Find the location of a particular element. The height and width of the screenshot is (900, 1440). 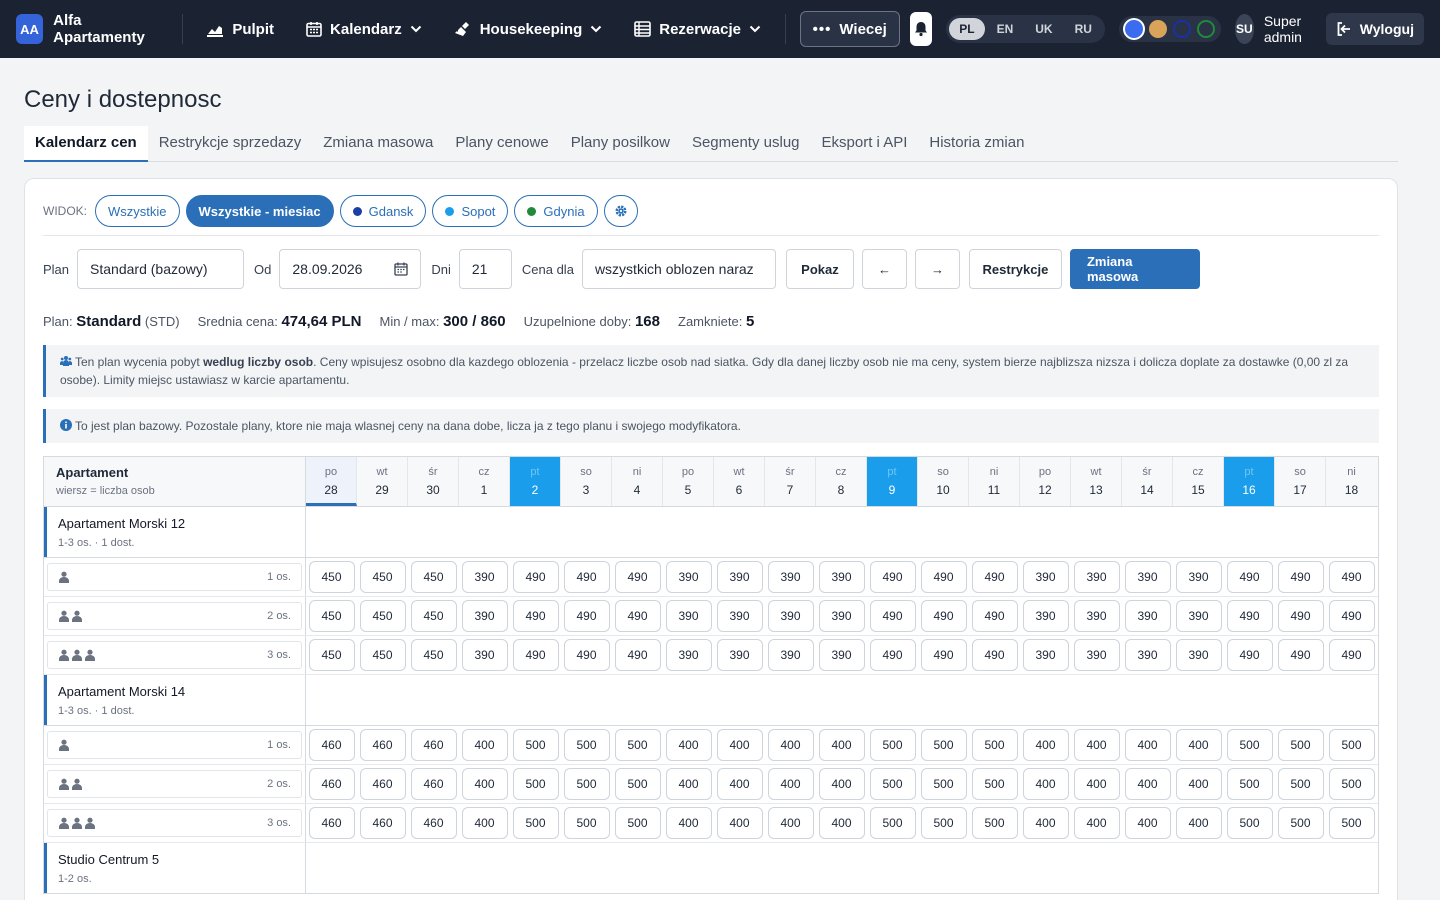

language-option-pl: PL is located at coordinates (967, 29).